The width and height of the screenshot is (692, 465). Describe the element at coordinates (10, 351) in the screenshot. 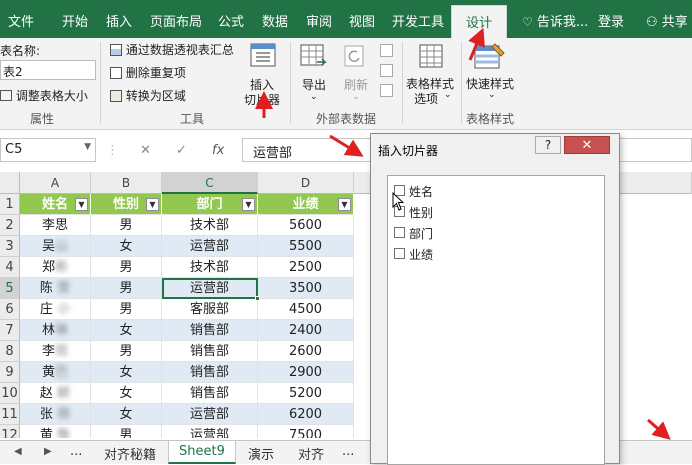

I see `row-header: 8` at that location.